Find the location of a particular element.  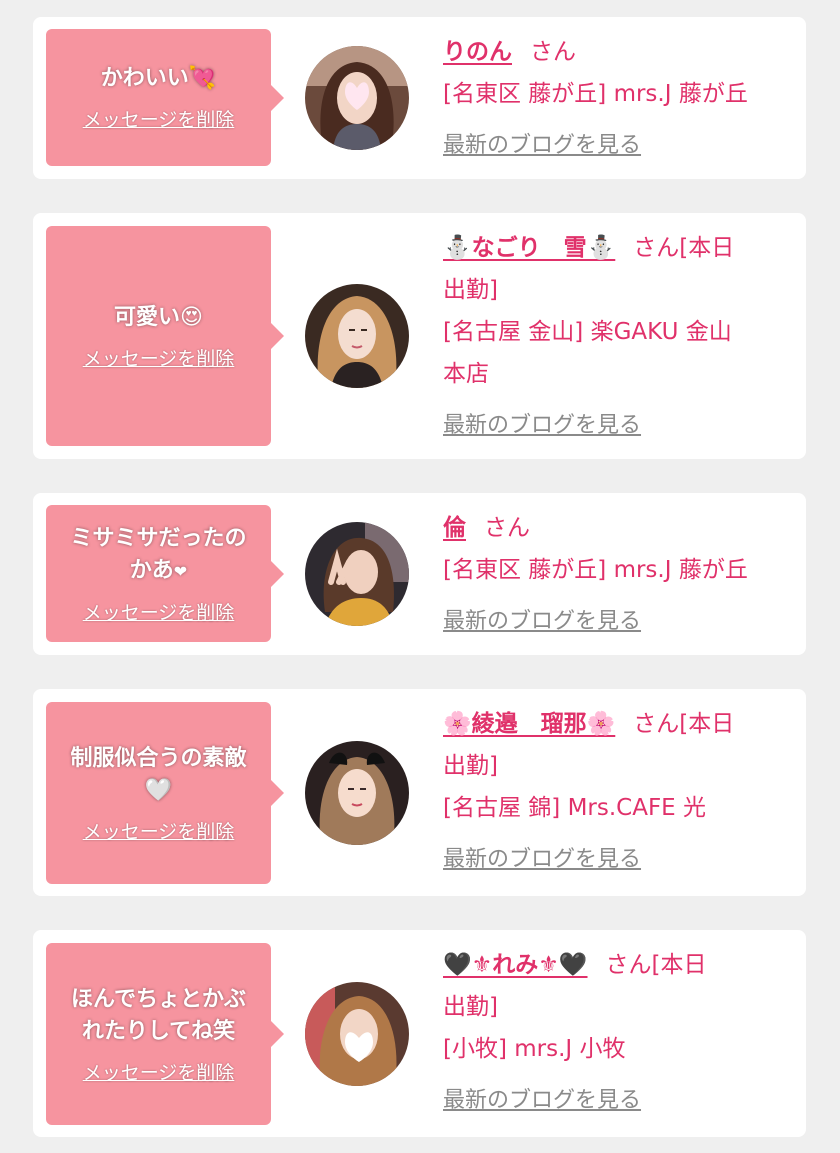

message-bubble: 制服似合うの素敵 🤍 メッセージを削除 is located at coordinates (165, 793).